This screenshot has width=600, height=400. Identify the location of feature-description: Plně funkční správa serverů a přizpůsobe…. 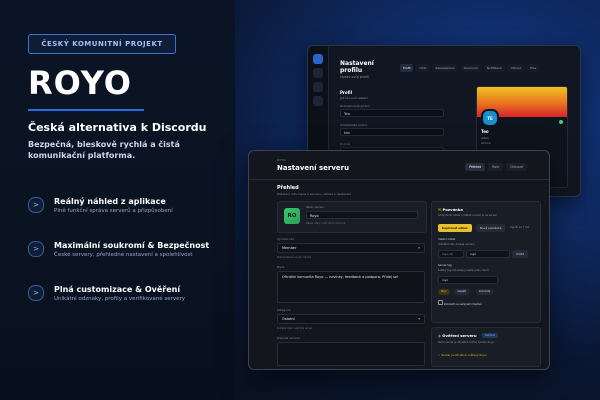
(113, 211).